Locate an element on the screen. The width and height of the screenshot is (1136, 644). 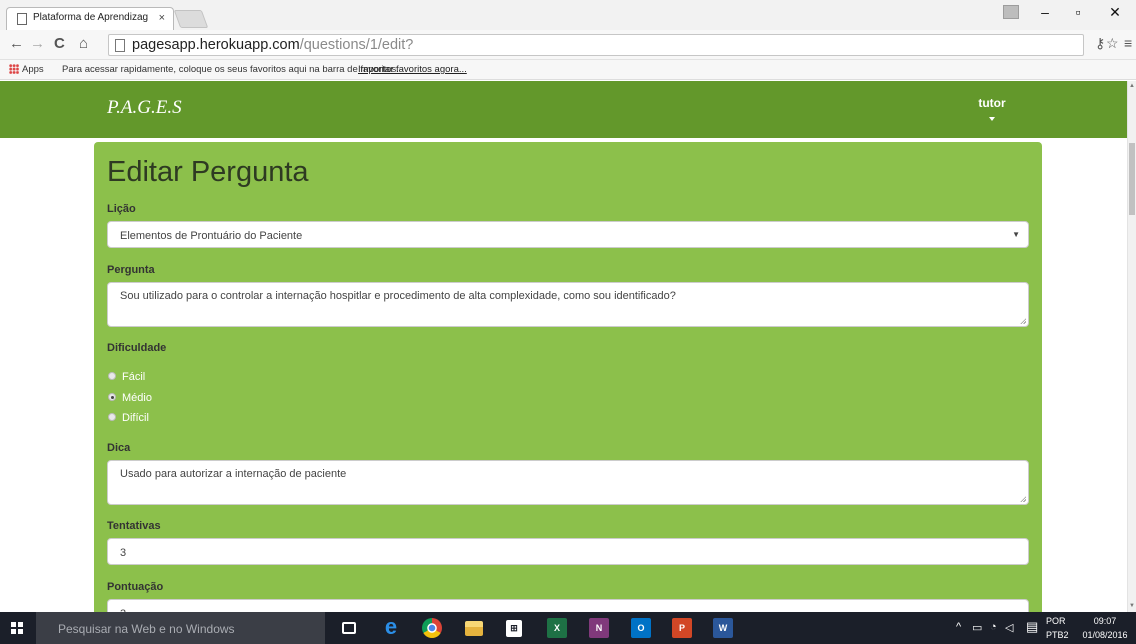
pontuacao-input: 3 is located at coordinates (568, 605).